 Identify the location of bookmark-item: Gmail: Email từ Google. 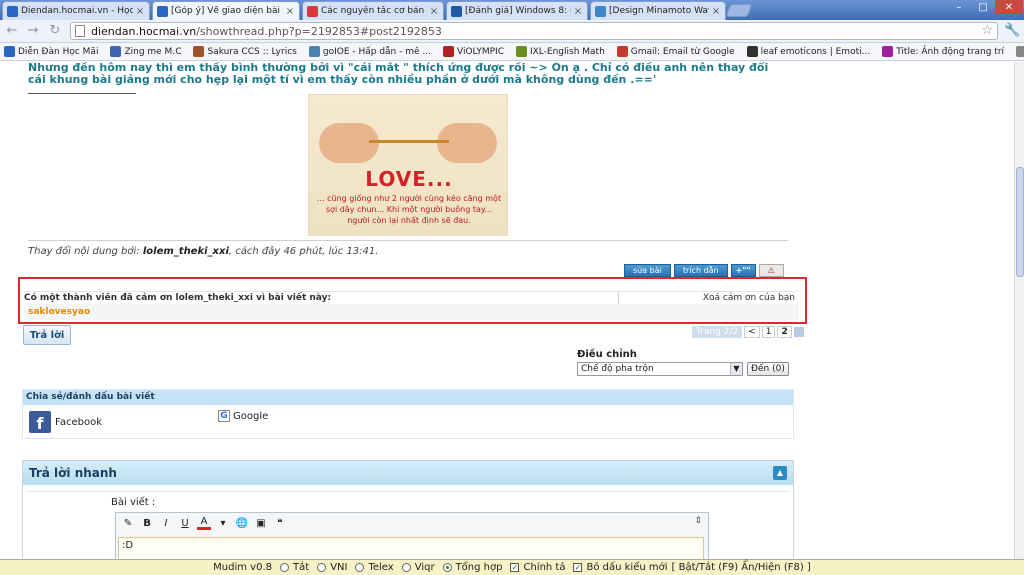
(675, 51).